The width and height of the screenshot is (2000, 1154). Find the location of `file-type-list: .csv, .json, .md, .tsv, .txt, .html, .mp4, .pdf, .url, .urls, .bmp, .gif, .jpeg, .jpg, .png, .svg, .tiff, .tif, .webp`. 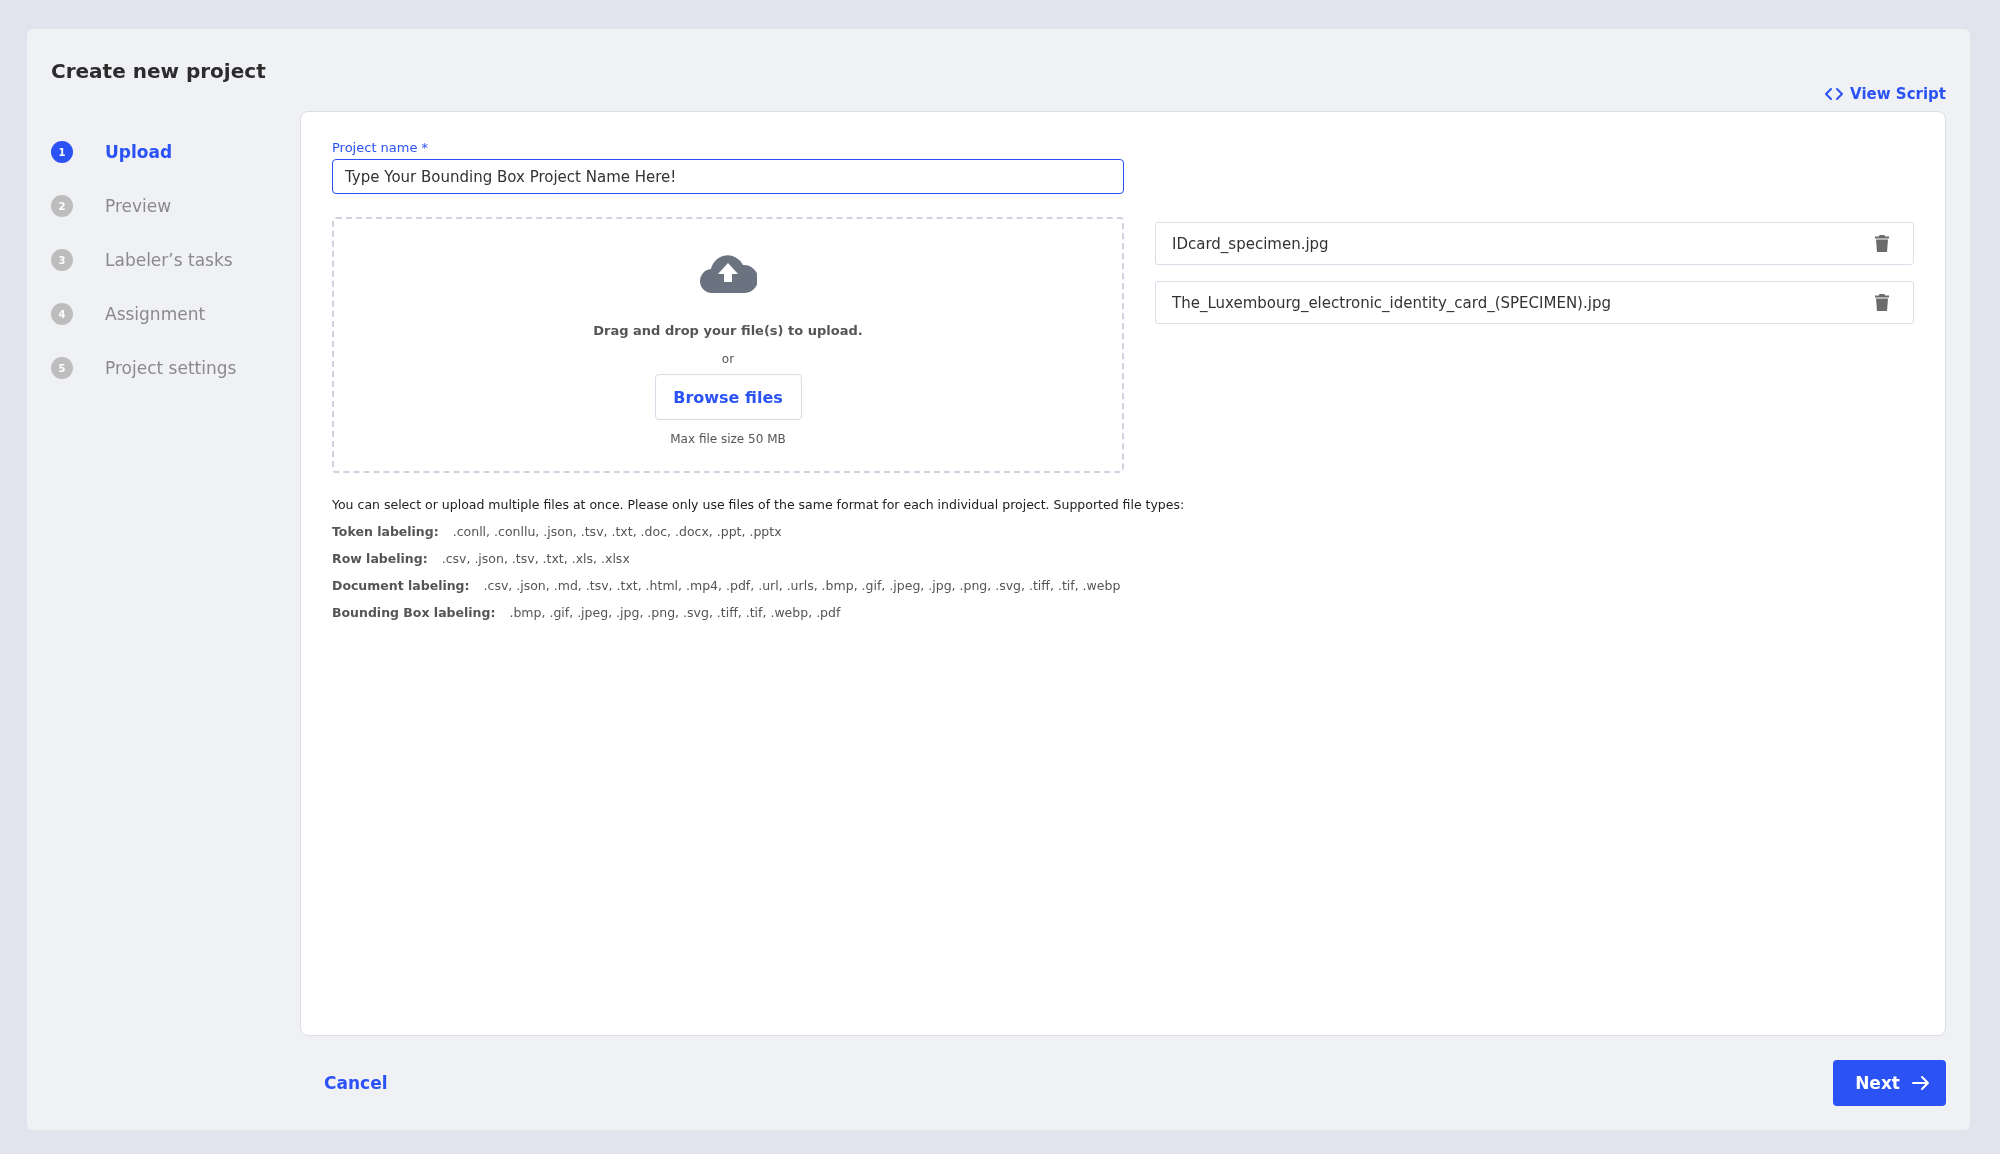

file-type-list: .csv, .json, .md, .tsv, .txt, .html, .mp4, .pdf, .url, .urls, .bmp, .gif, .jpeg, .jpg, .png, .svg, .tiff, .tif, .webp is located at coordinates (802, 585).